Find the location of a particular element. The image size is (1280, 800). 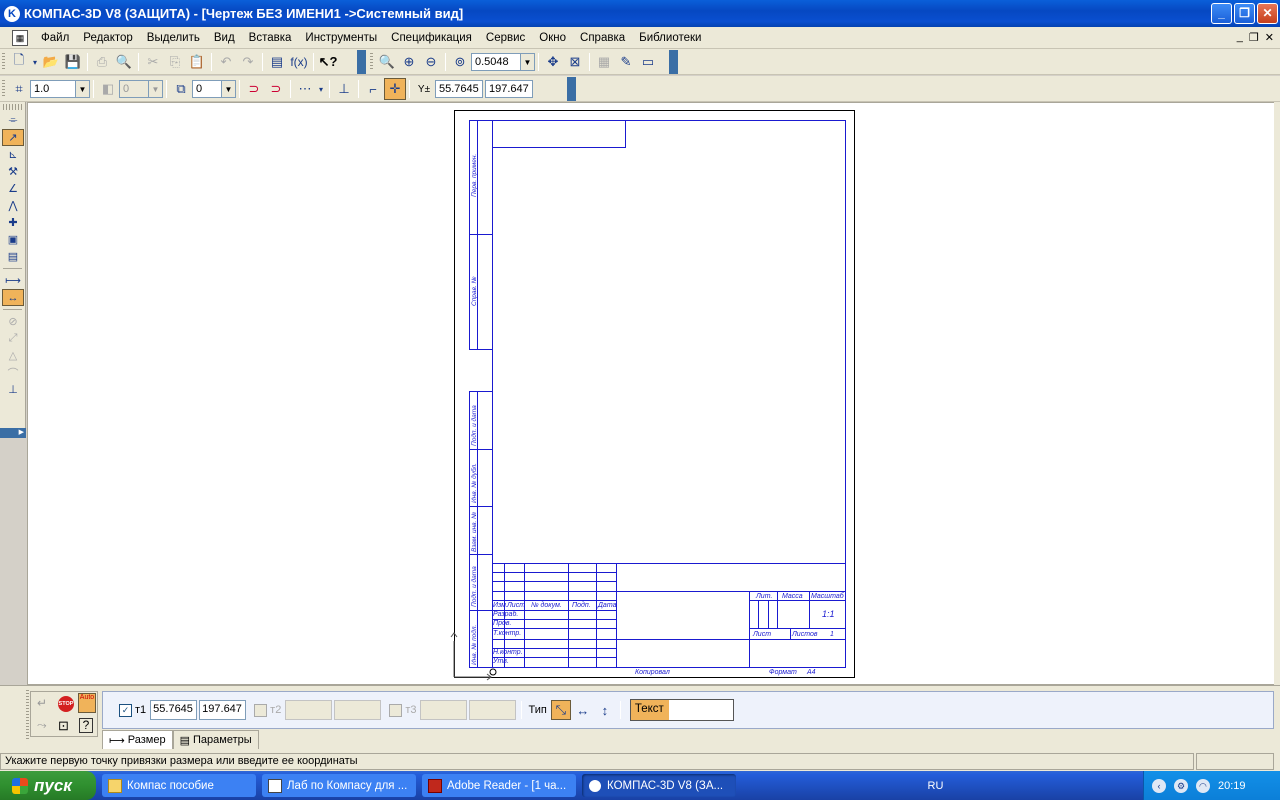

context-help-icon: ↖? is located at coordinates (328, 62).